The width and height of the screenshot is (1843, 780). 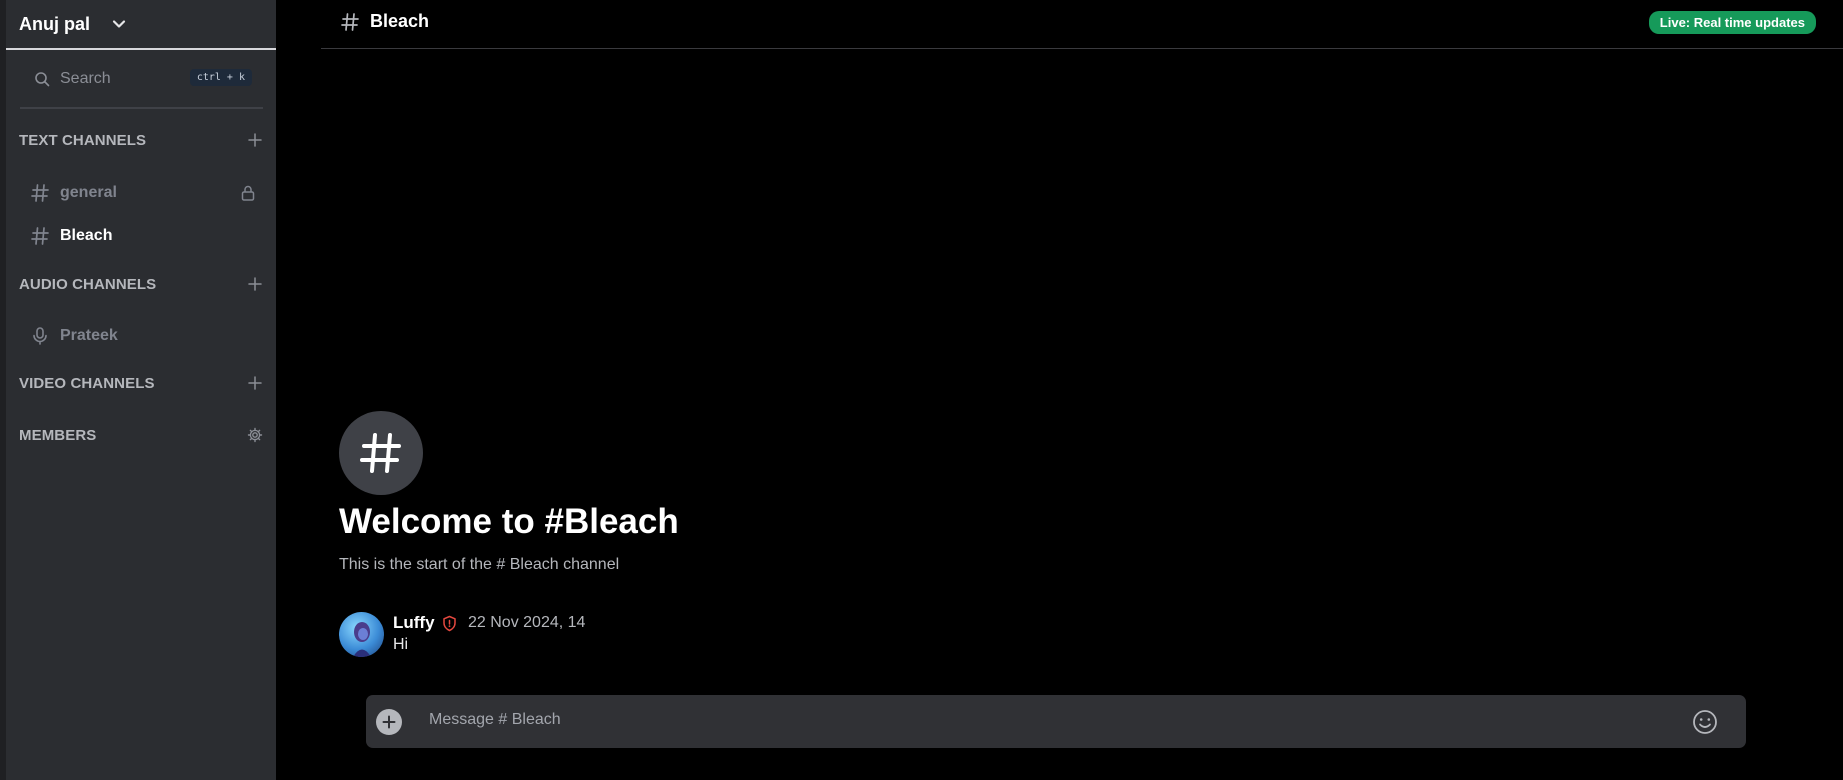 I want to click on server-header: Anuj pal, so click(x=141, y=25).